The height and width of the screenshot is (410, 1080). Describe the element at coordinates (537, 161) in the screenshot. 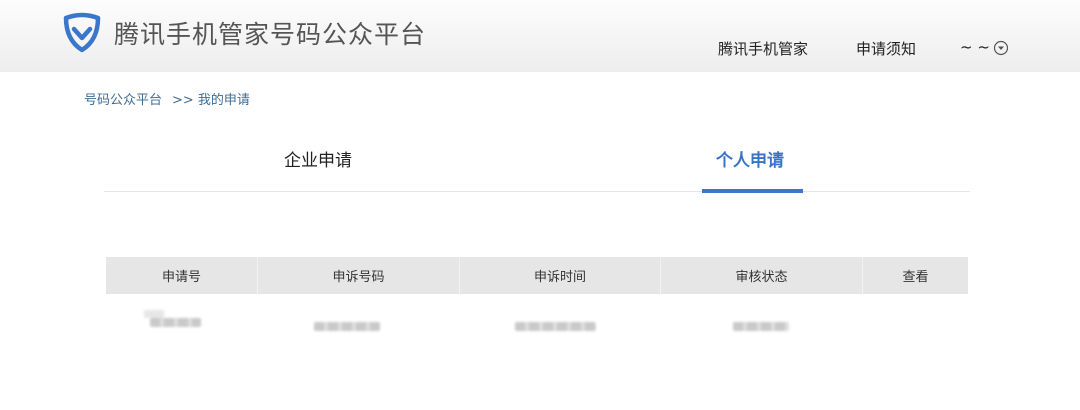

I see `application-tabs: 企业申请 个人申请` at that location.